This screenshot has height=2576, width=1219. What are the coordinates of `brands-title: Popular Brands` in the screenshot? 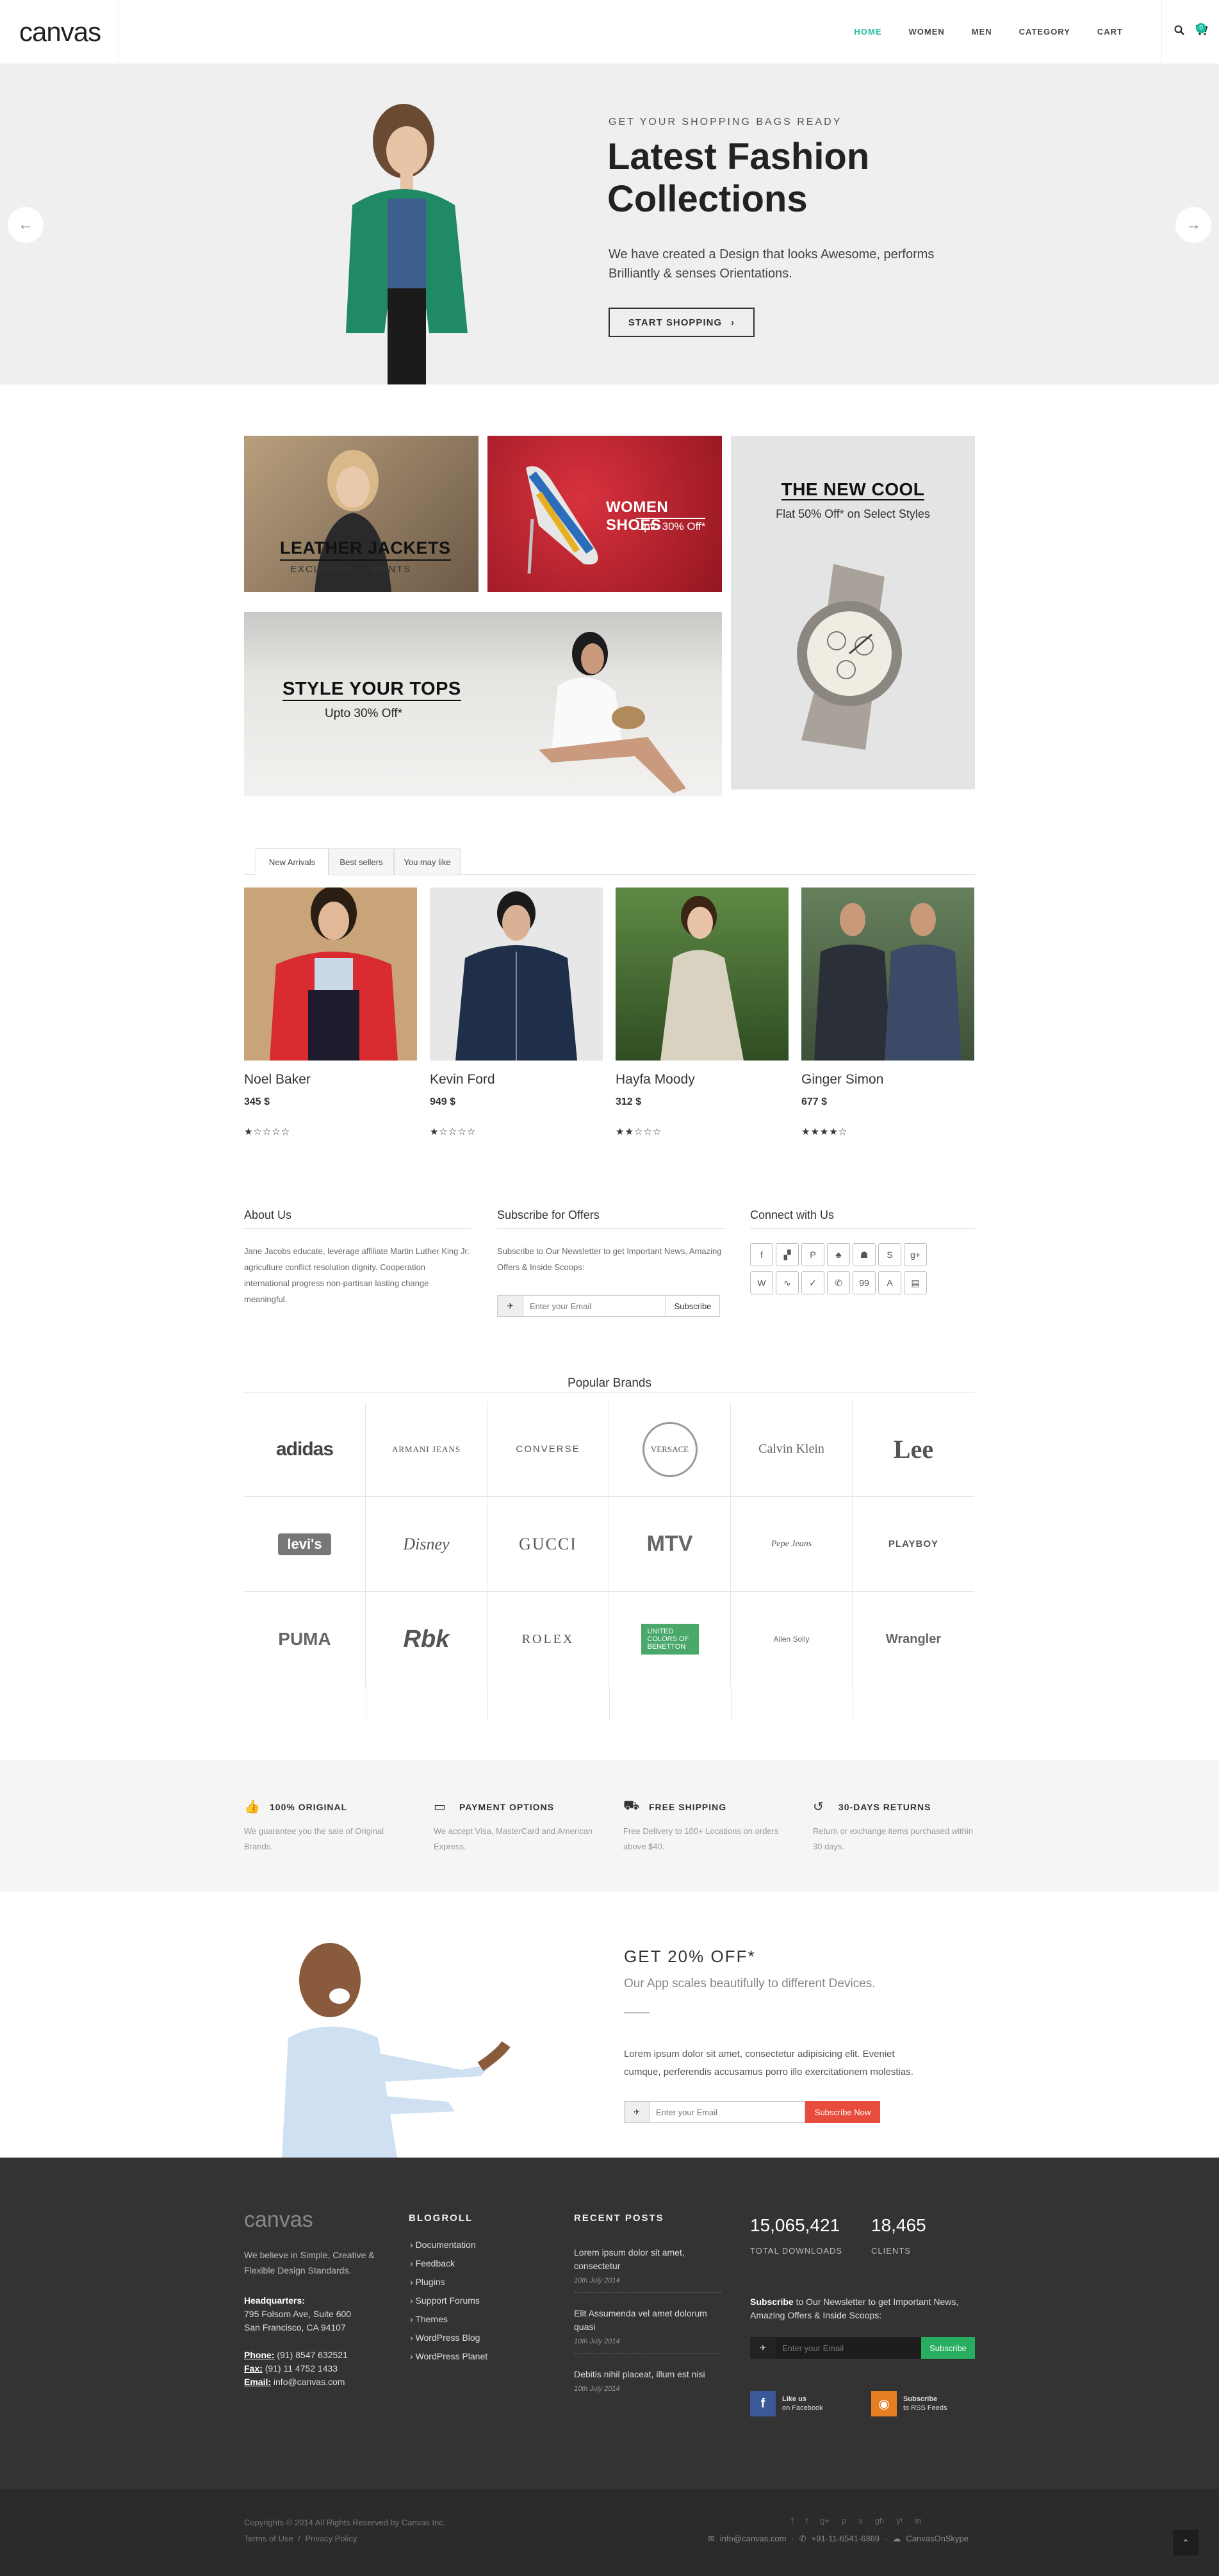 It's located at (609, 1383).